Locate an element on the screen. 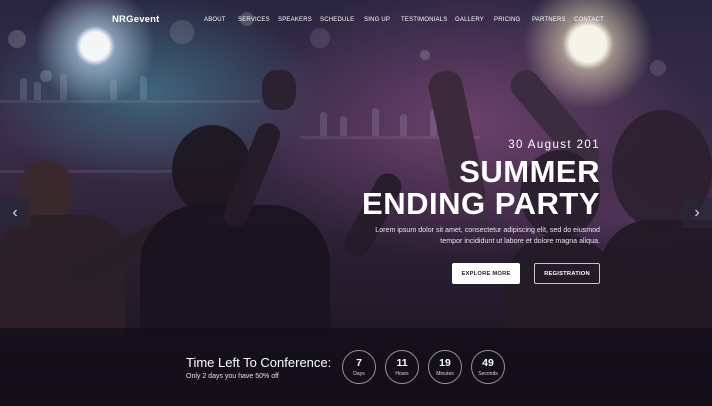 The image size is (712, 406). countdown-seconds: 49 Seconds is located at coordinates (488, 367).